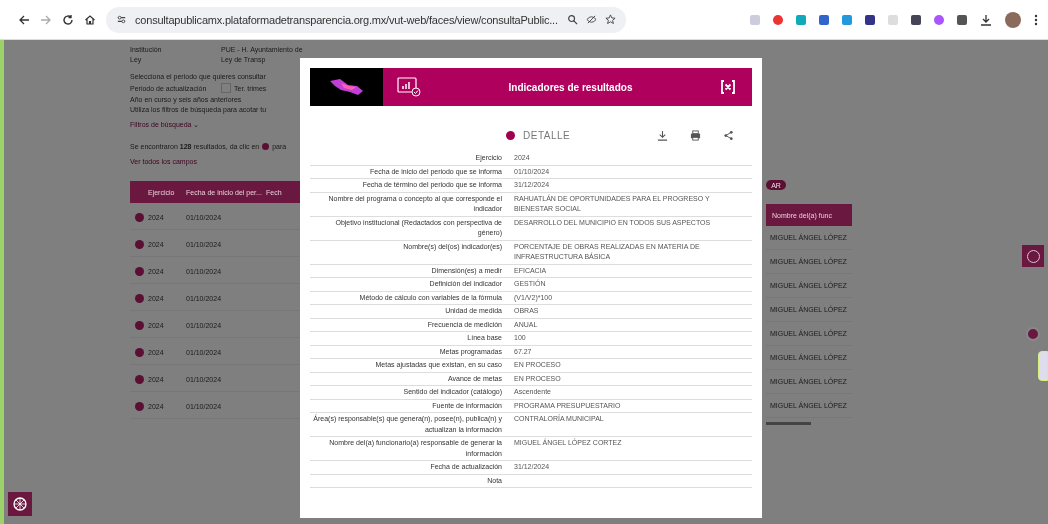  I want to click on section-title: DETALLE, so click(547, 135).